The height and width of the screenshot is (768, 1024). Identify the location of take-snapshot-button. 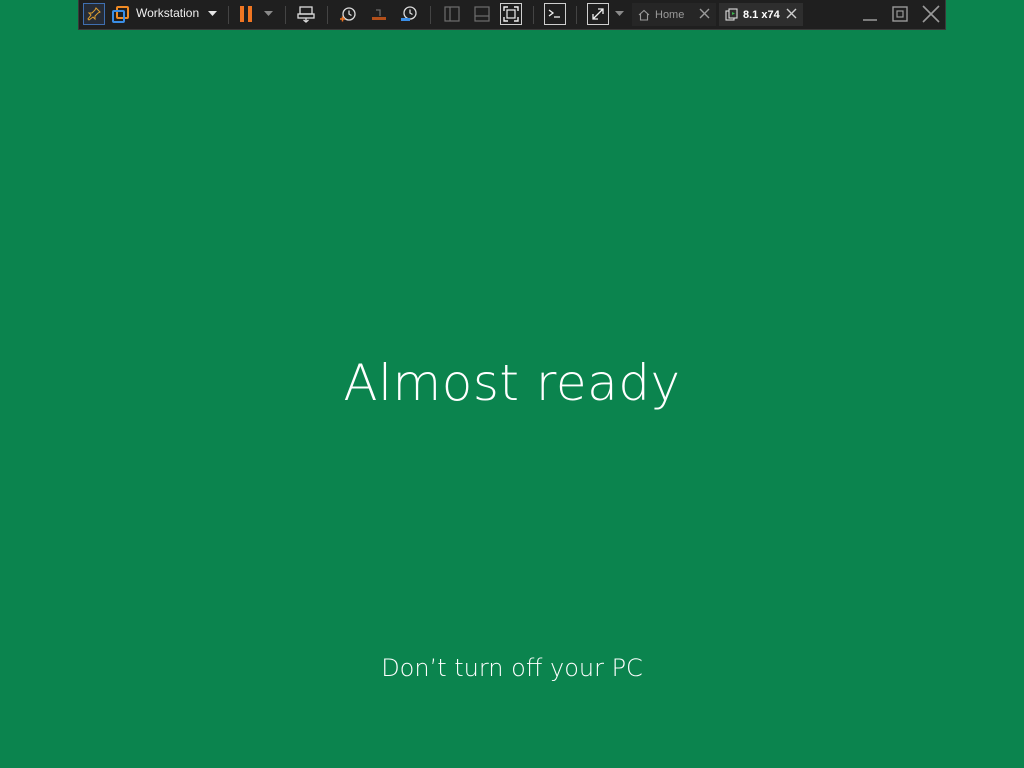
(348, 14).